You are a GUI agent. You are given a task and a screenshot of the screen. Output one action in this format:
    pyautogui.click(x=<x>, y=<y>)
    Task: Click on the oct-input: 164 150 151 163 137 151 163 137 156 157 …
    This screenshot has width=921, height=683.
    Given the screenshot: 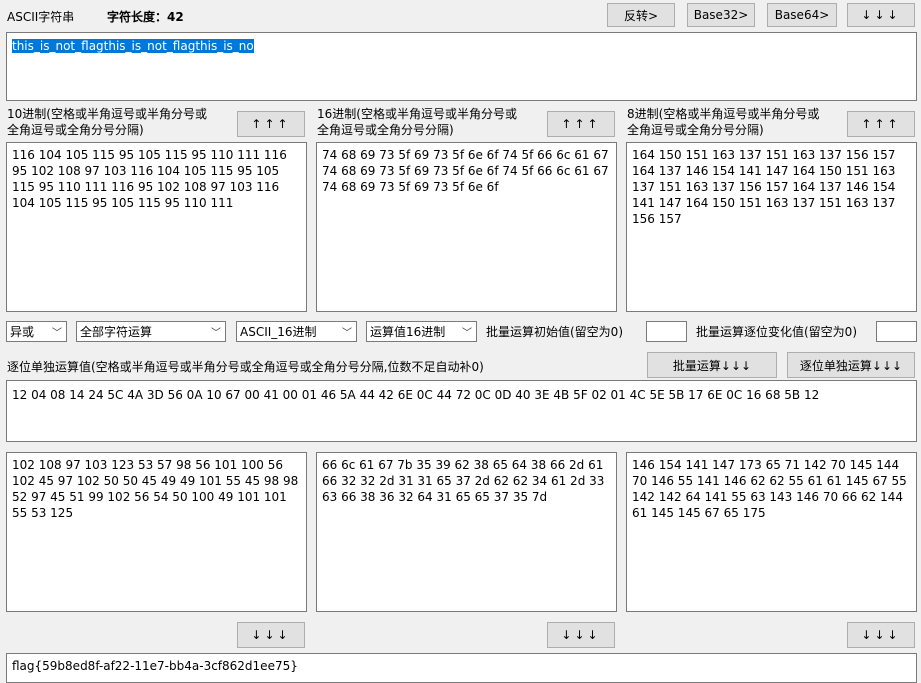 What is the action you would take?
    pyautogui.click(x=771, y=227)
    